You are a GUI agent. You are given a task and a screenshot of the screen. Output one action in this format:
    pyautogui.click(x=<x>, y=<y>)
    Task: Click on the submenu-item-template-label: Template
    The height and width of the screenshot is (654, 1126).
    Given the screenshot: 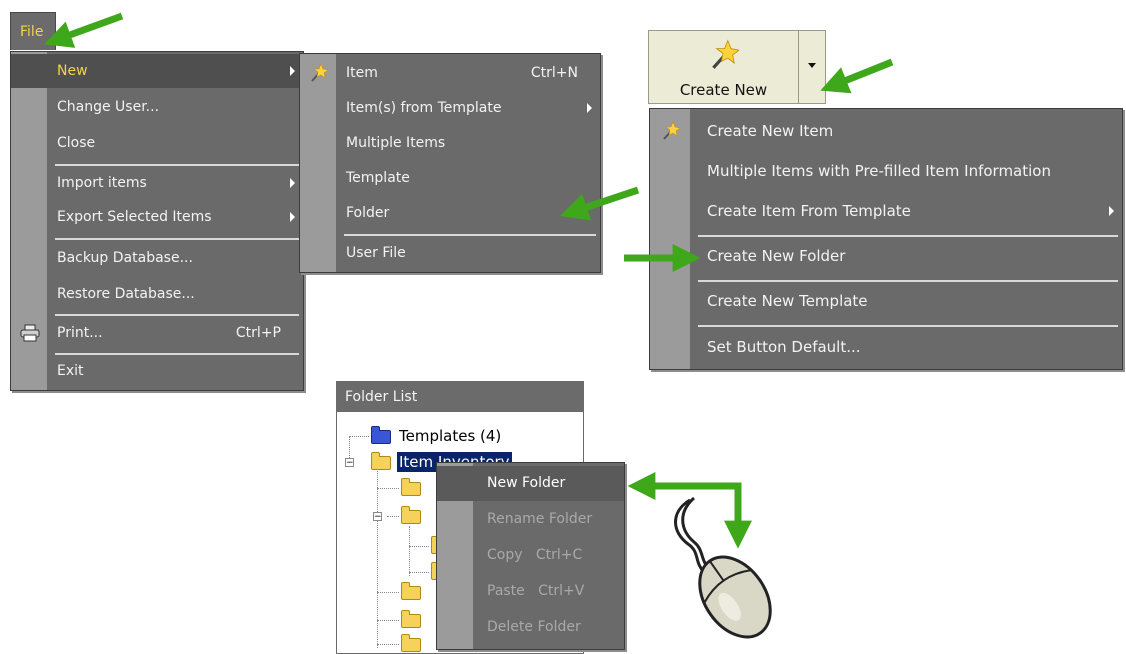 What is the action you would take?
    pyautogui.click(x=378, y=178)
    